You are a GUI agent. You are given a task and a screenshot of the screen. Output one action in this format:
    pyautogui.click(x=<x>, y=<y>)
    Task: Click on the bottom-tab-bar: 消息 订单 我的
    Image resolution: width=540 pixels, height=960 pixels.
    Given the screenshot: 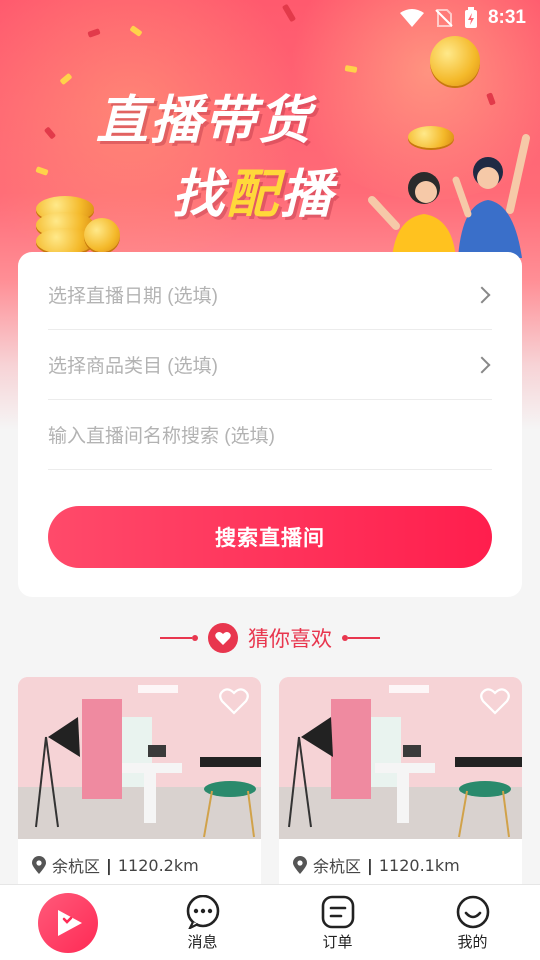 What is the action you would take?
    pyautogui.click(x=270, y=922)
    